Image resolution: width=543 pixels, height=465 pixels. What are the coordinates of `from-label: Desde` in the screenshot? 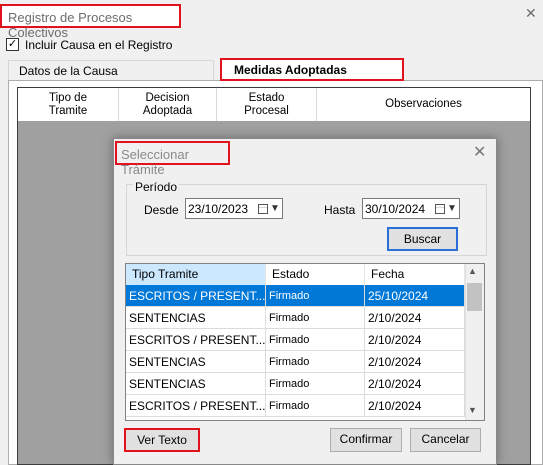 It's located at (161, 210).